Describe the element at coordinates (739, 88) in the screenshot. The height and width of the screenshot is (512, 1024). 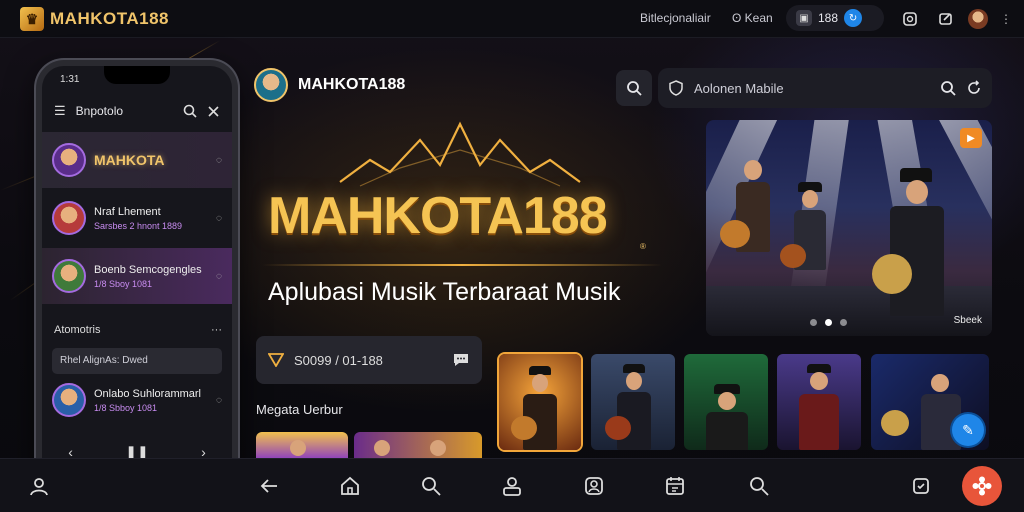
I see `search-text: Aolonen Mabile` at that location.